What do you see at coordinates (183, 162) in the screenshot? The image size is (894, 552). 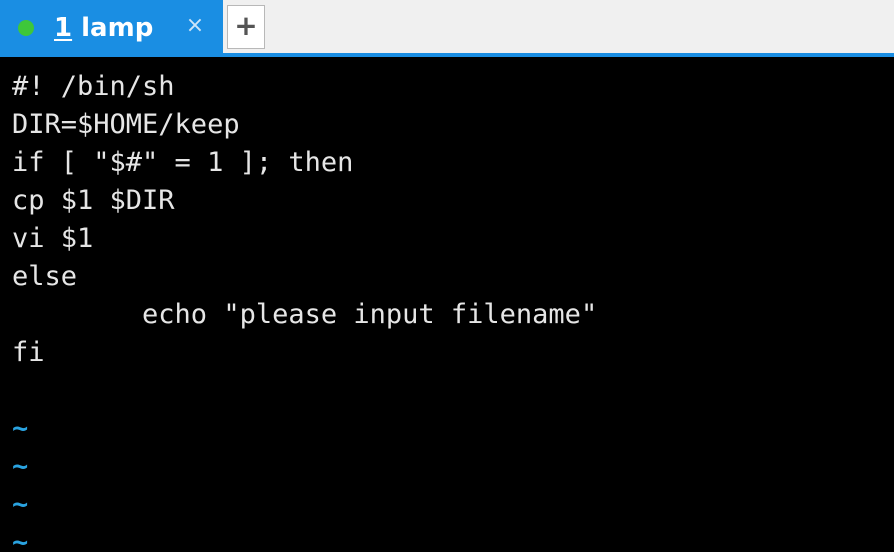 I see `code-line: if [ "$#" = 1 ]; then` at bounding box center [183, 162].